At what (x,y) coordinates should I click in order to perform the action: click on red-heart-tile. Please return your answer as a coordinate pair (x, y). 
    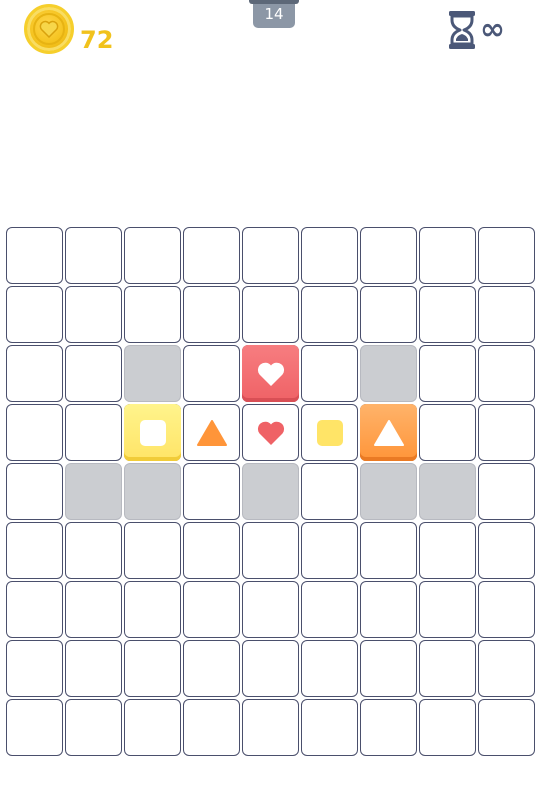
    Looking at the image, I should click on (270, 373).